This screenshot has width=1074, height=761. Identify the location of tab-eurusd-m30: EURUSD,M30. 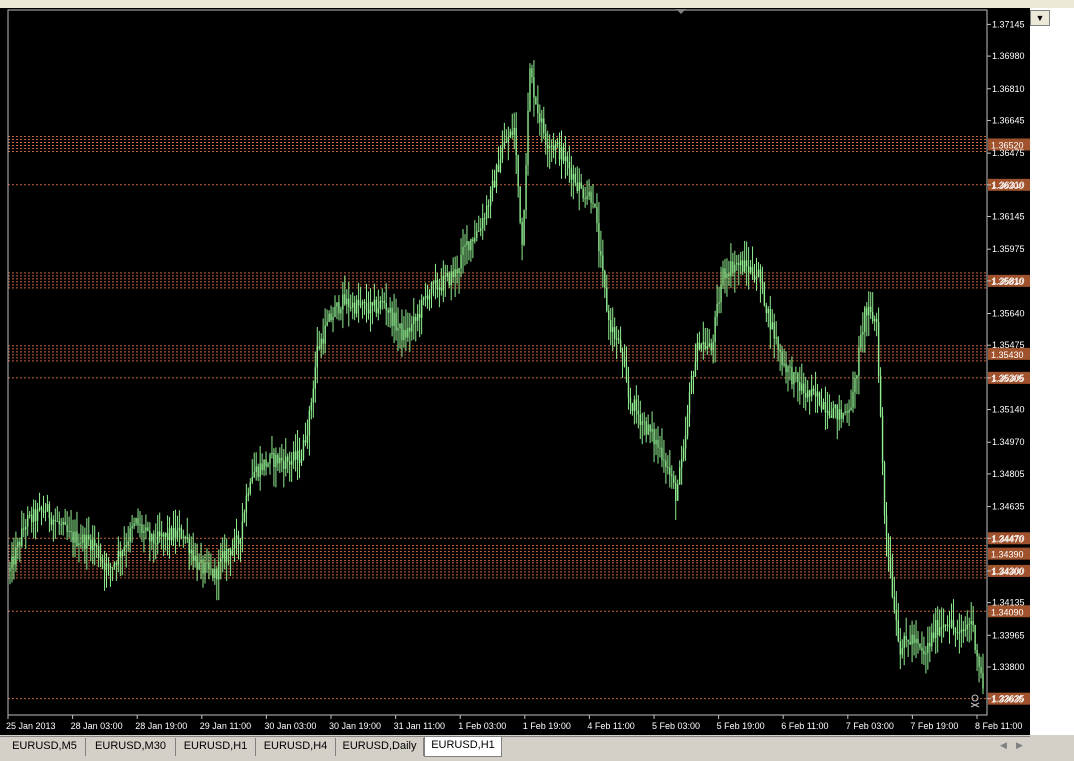
(131, 747).